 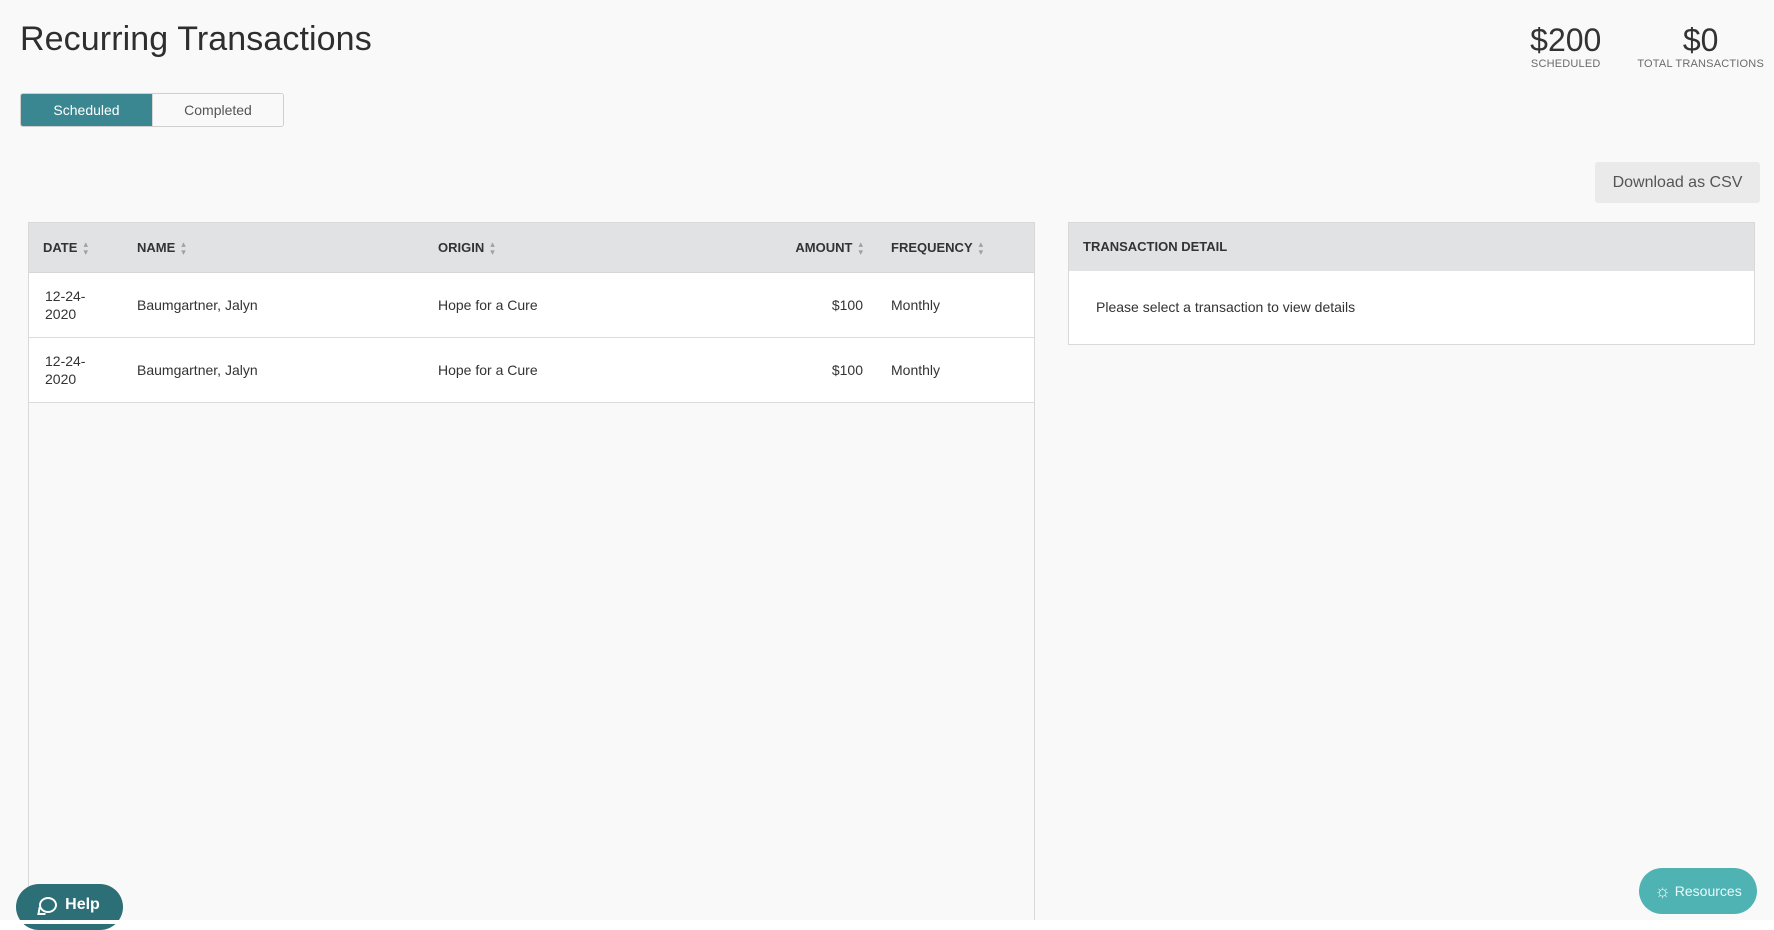 I want to click on tab-scheduled: Scheduled, so click(x=86, y=110).